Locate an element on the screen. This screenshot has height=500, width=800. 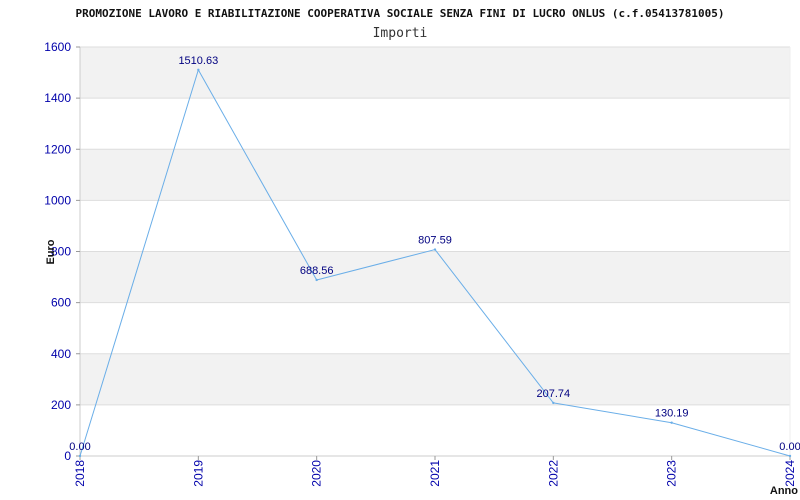
x-tick-label: 2023 is located at coordinates (672, 473).